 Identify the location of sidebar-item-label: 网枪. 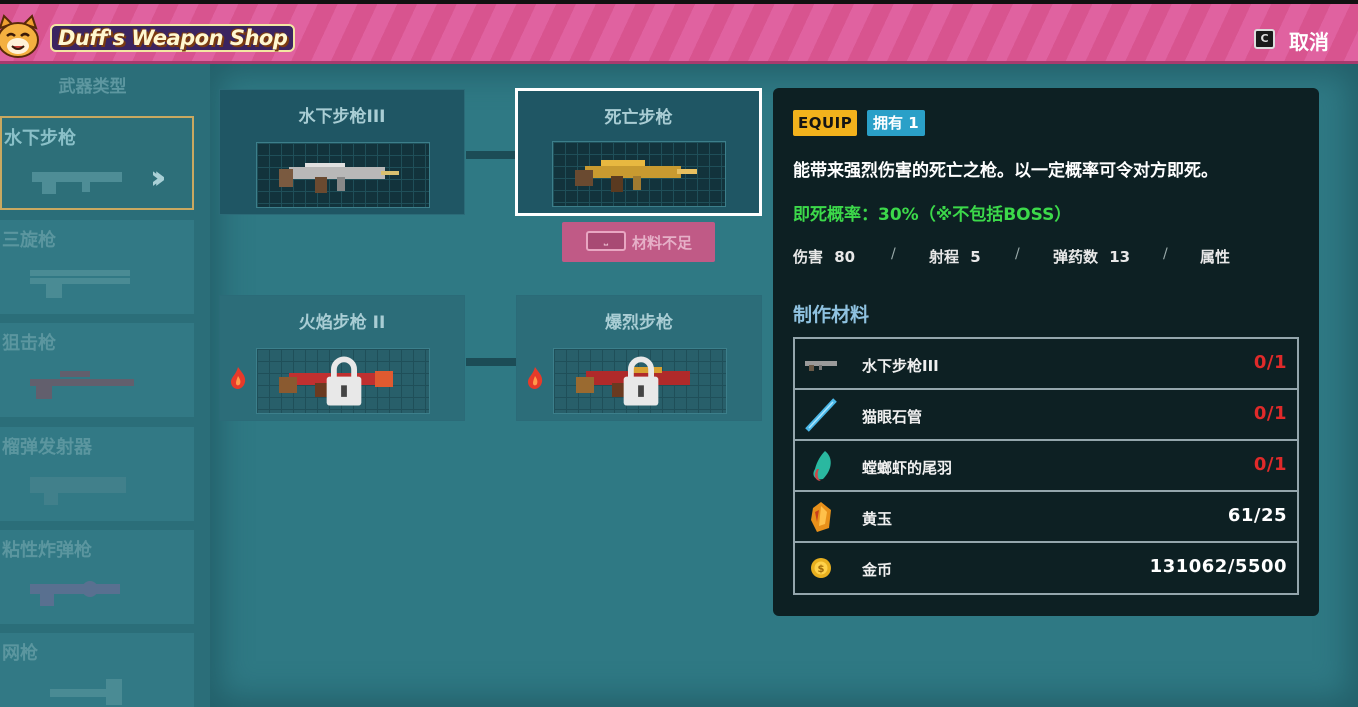
(20, 653).